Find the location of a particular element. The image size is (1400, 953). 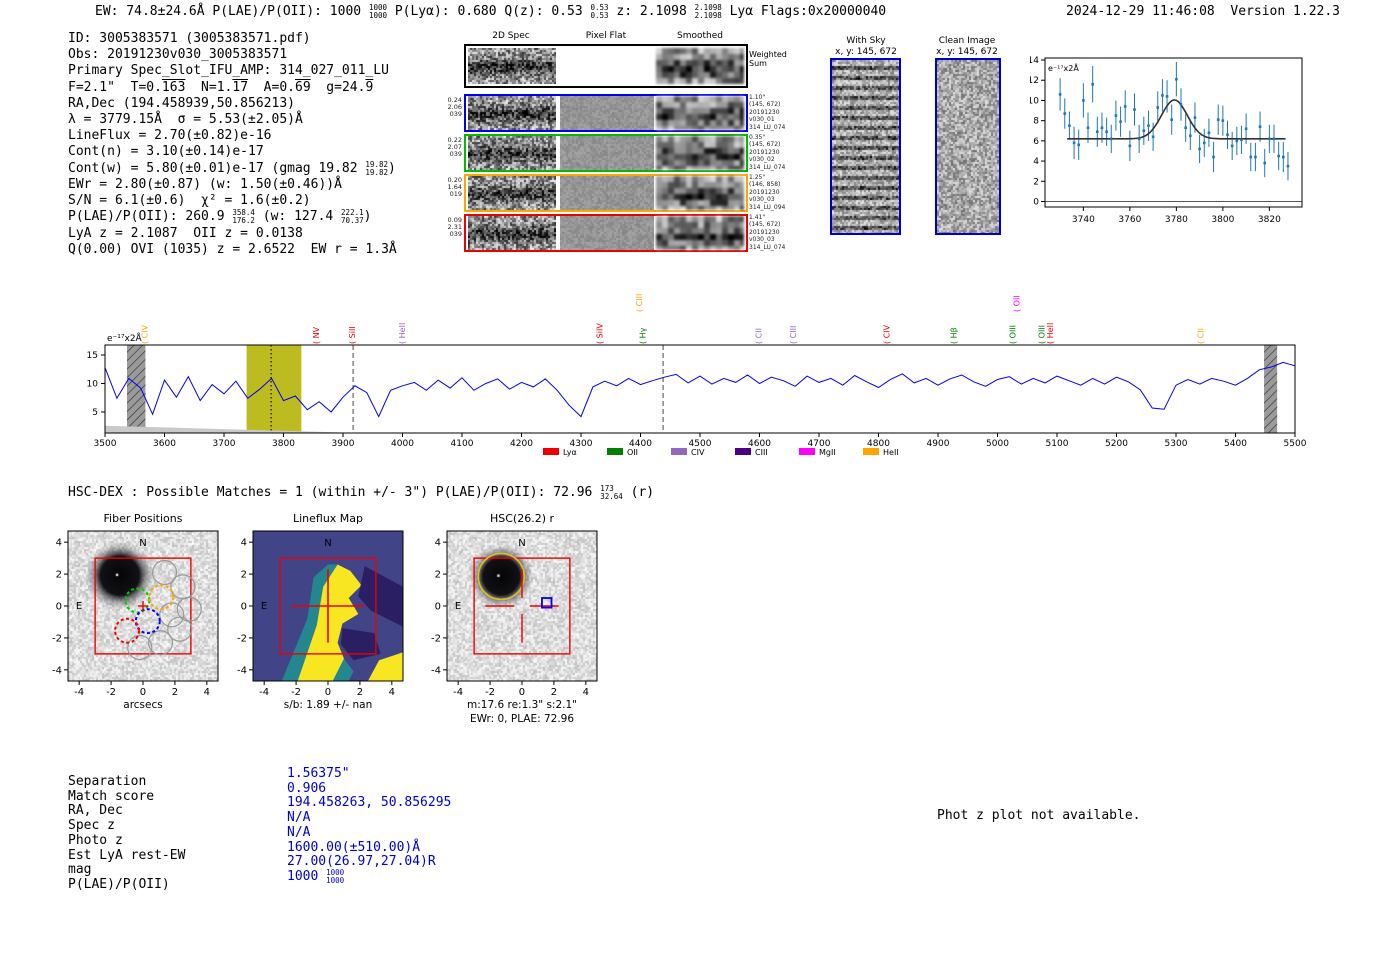

text-el: 8 is located at coordinates (1036, 122).